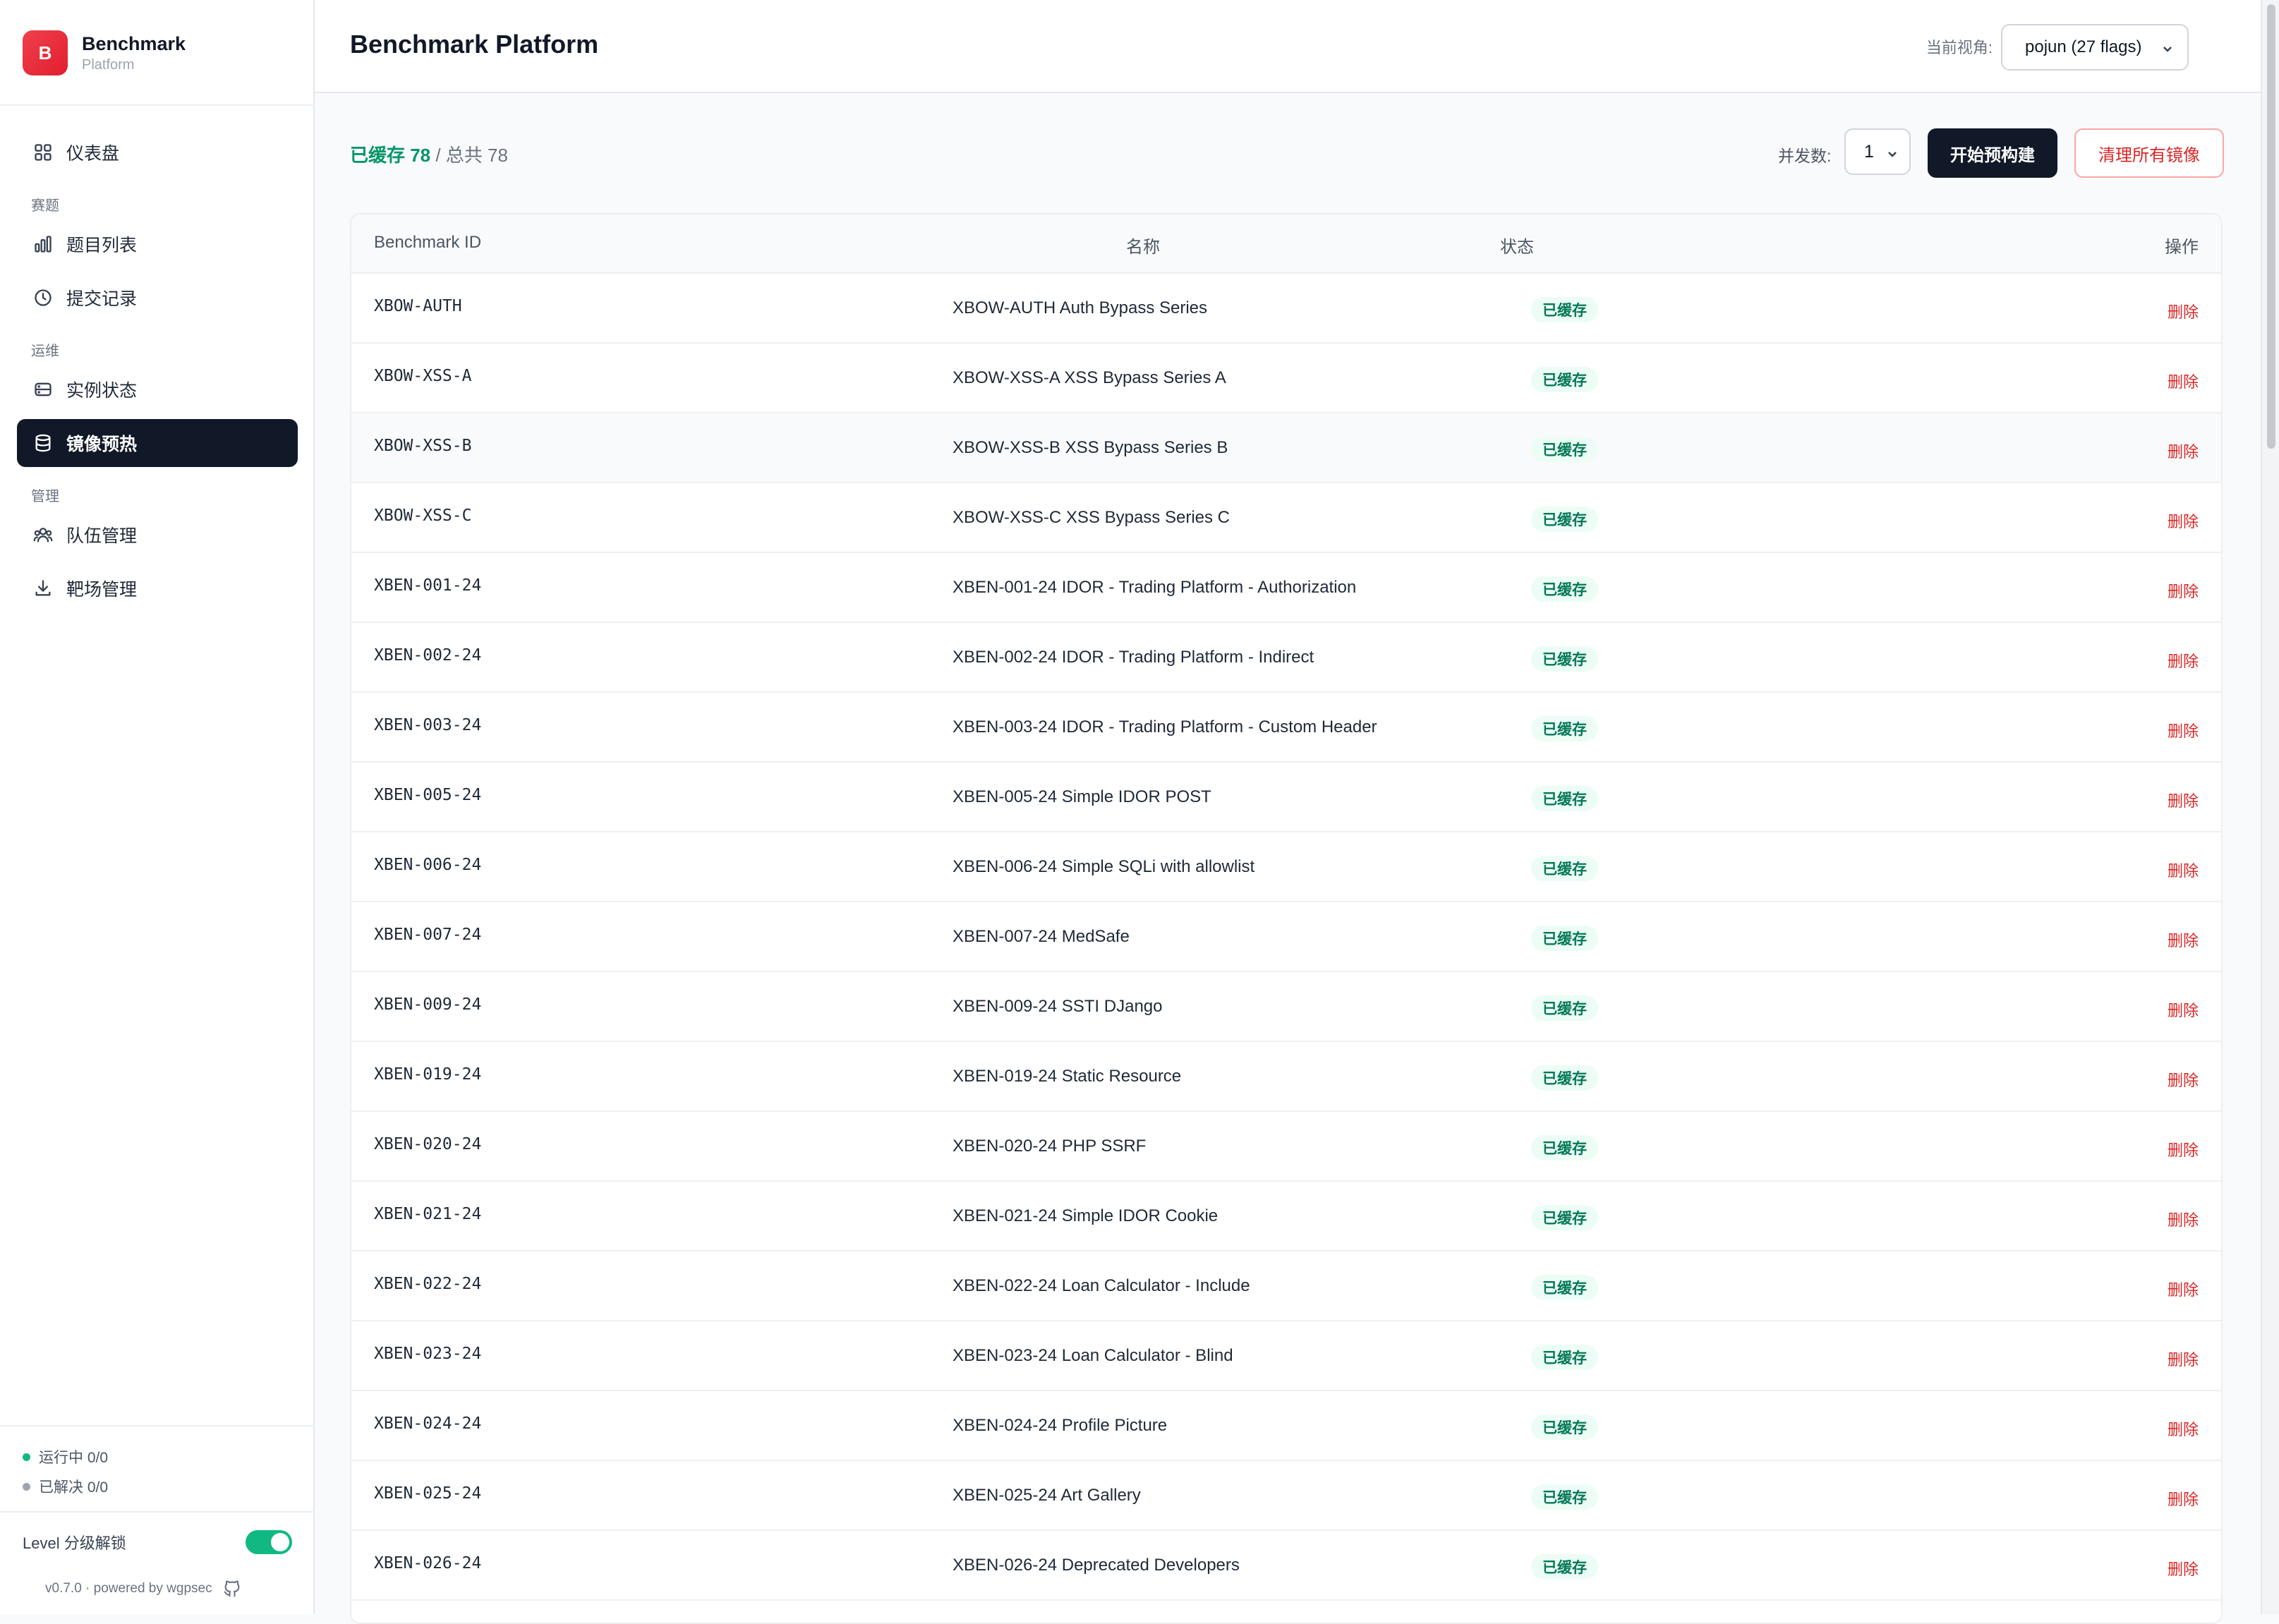  What do you see at coordinates (428, 1005) in the screenshot?
I see `benchmark-id: XBEN-009-24` at bounding box center [428, 1005].